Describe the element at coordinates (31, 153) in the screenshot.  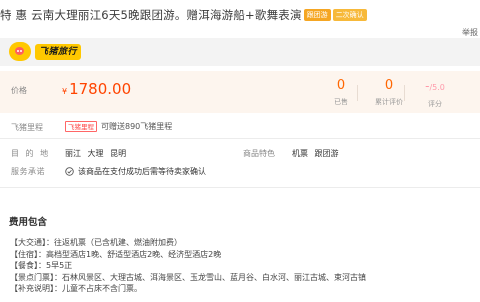
I see `destination-label: 目 的 地` at that location.